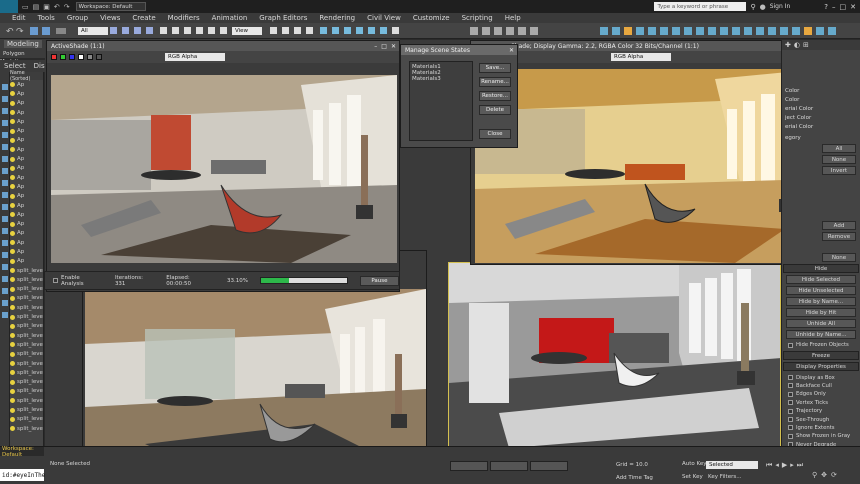  Describe the element at coordinates (641, 57) in the screenshot. I see `channel-dropdown-2: RGB Alpha` at that location.